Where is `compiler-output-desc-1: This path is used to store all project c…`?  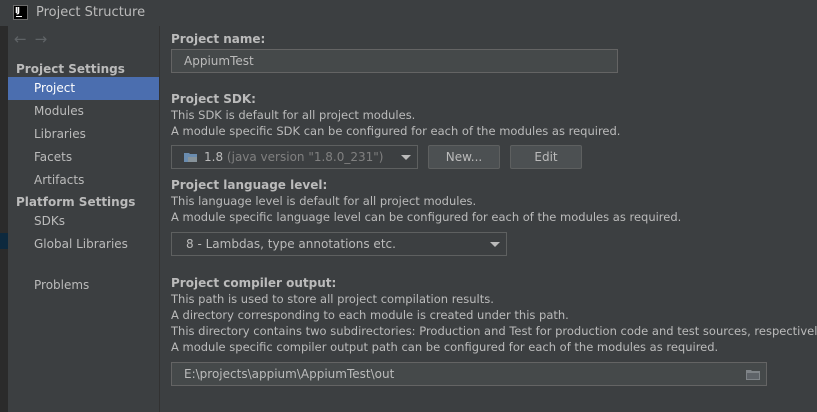 compiler-output-desc-1: This path is used to store all project c… is located at coordinates (332, 299).